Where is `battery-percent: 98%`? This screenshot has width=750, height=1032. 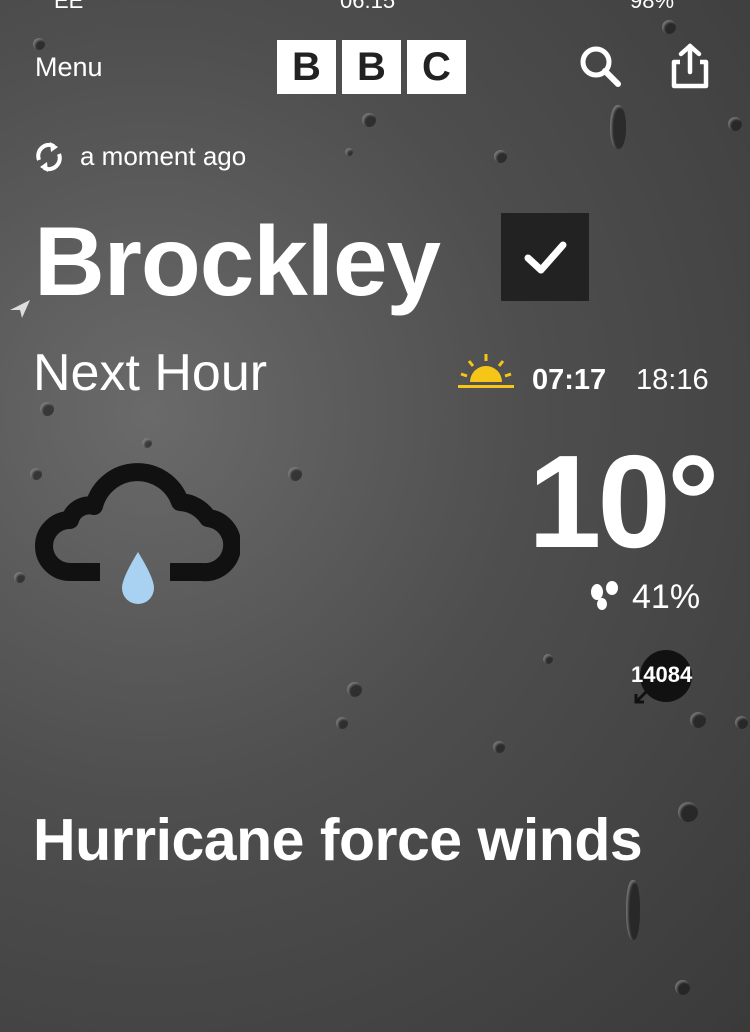
battery-percent: 98% is located at coordinates (652, 6).